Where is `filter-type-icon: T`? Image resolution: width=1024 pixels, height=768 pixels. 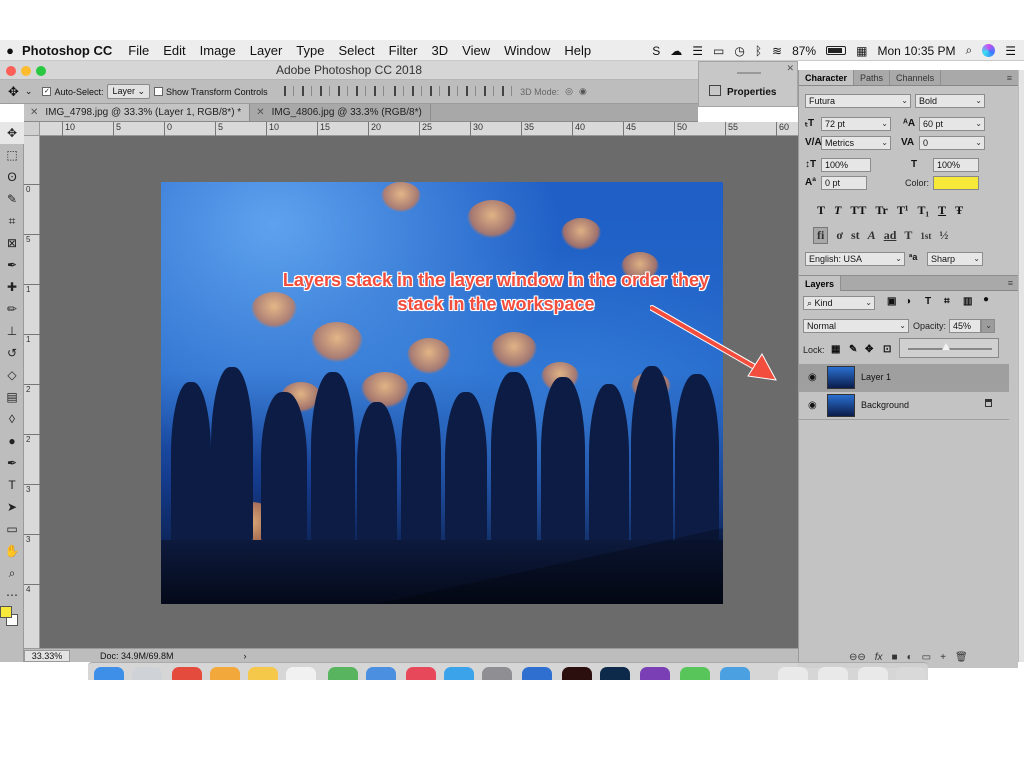 filter-type-icon: T is located at coordinates (928, 301).